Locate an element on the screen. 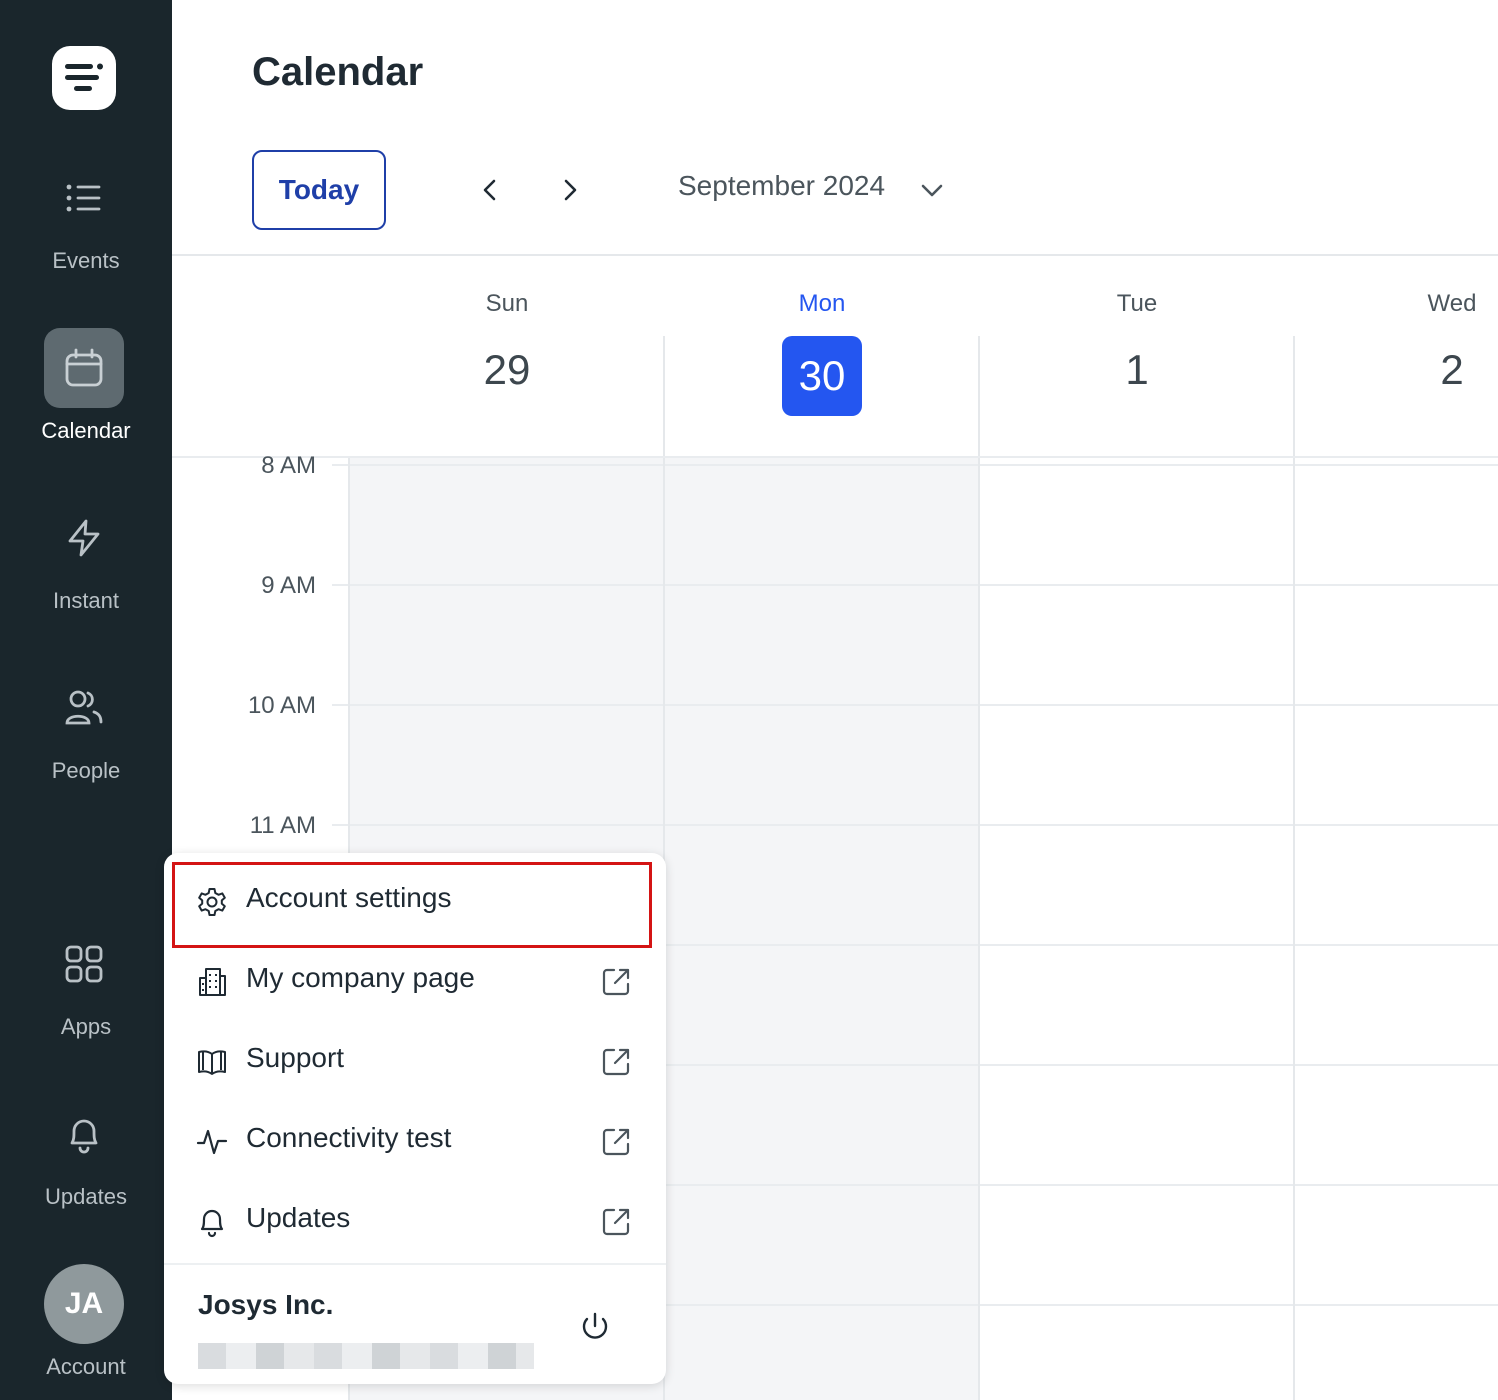 Image resolution: width=1498 pixels, height=1400 pixels. avatar: JA is located at coordinates (84, 1304).